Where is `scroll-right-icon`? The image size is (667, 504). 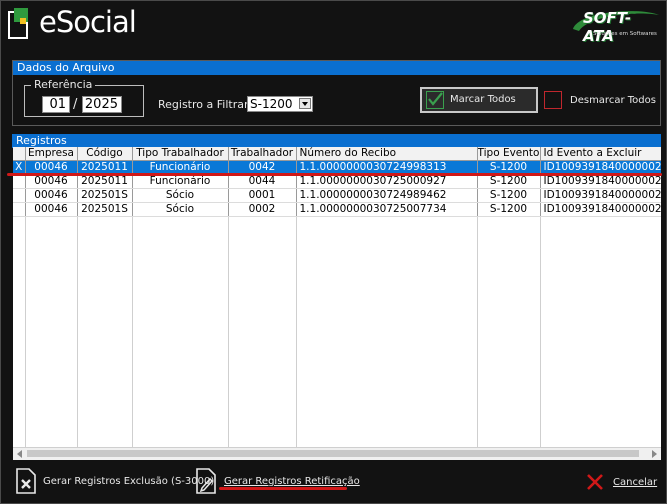
scroll-right-icon is located at coordinates (654, 454).